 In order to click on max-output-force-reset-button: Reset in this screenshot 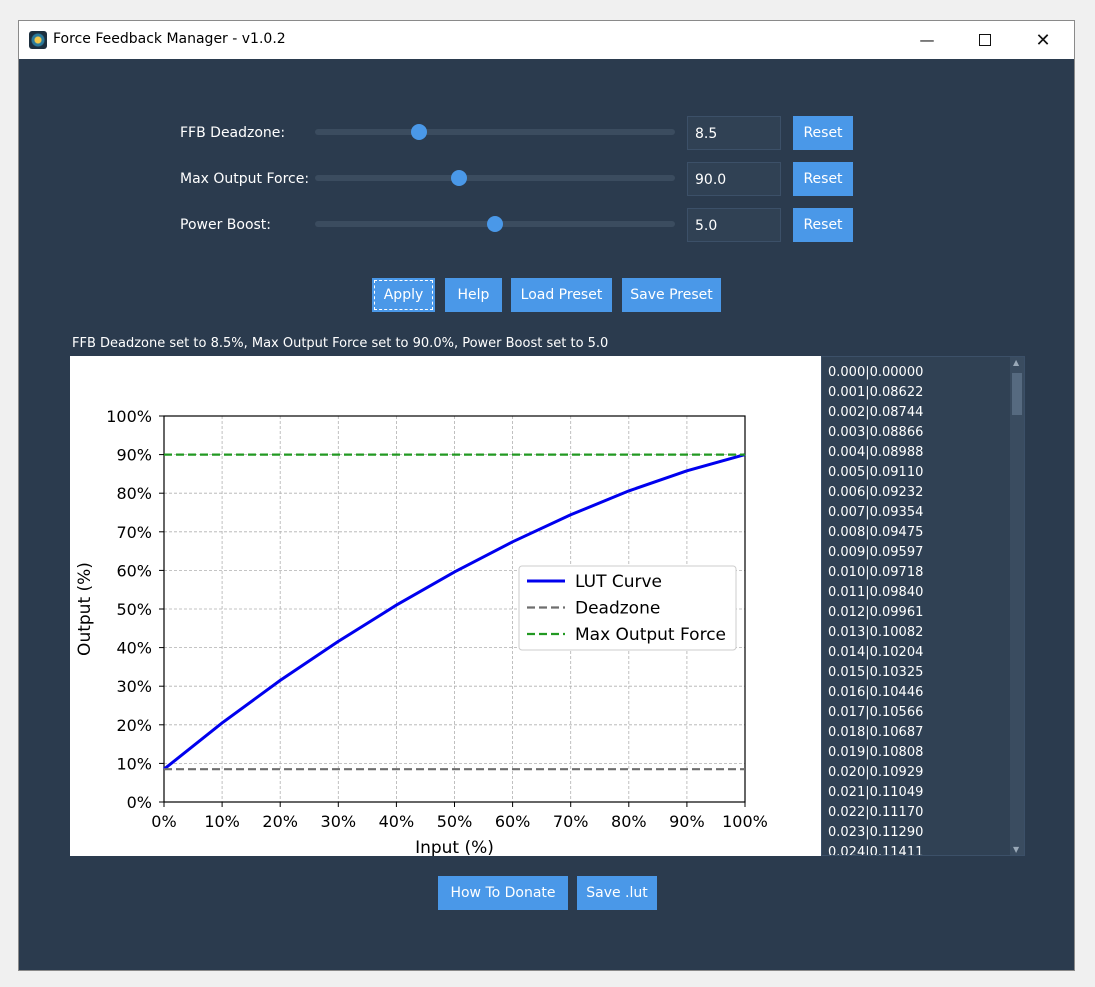, I will do `click(823, 179)`.